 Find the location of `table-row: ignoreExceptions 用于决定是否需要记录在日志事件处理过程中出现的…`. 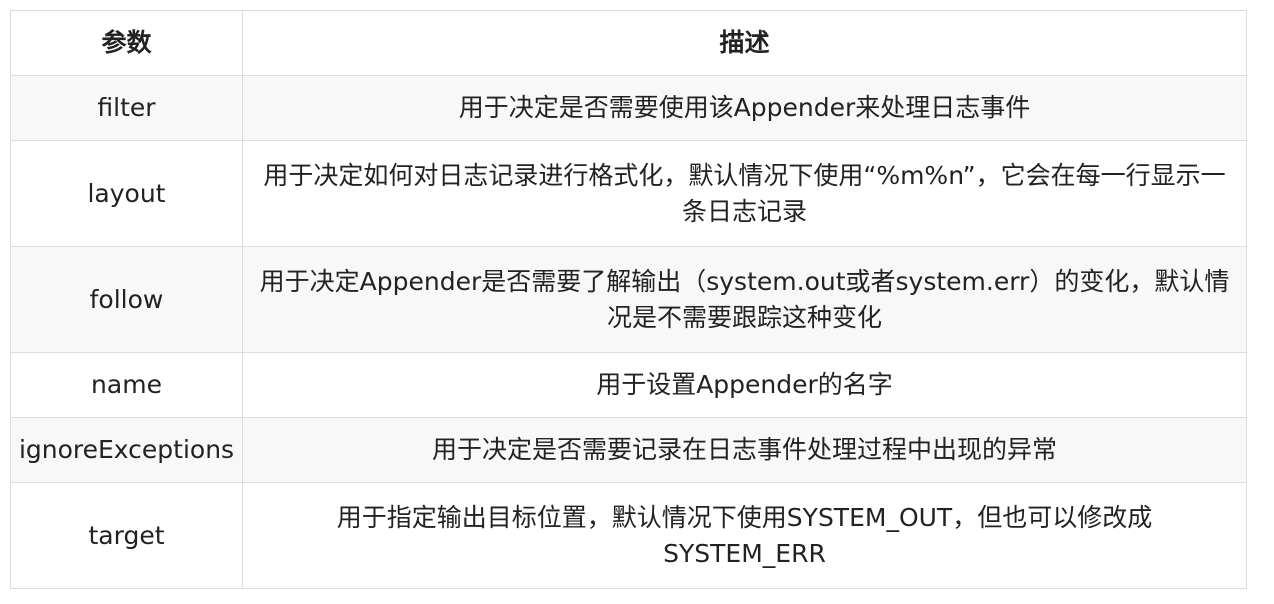

table-row: ignoreExceptions 用于决定是否需要记录在日志事件处理过程中出现的… is located at coordinates (628, 450).